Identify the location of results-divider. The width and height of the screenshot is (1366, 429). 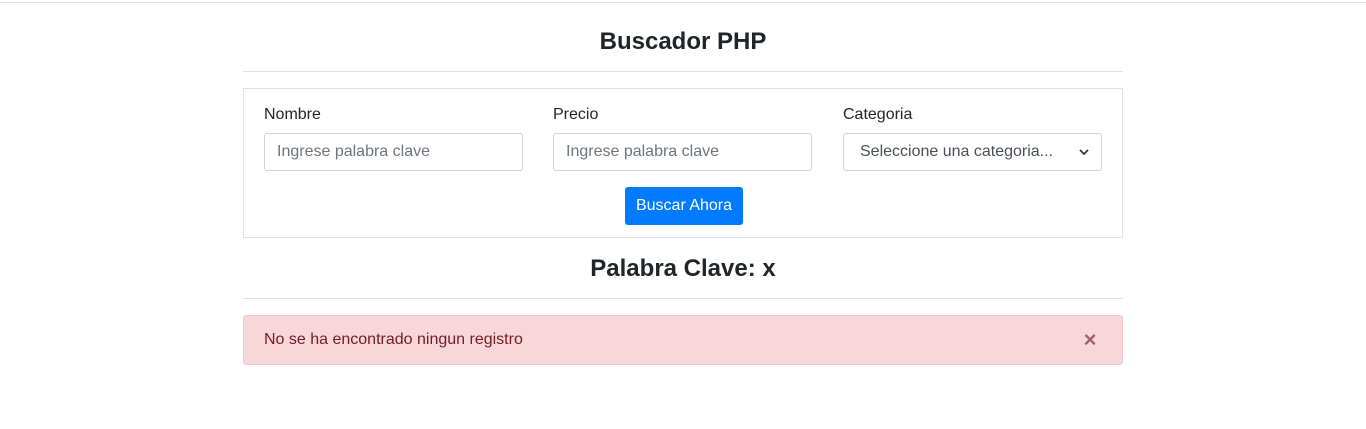
(683, 298).